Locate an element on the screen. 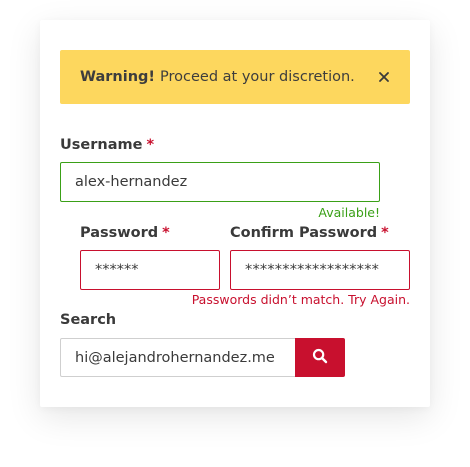 This screenshot has width=470, height=467. alert-title: Warning! is located at coordinates (118, 77).